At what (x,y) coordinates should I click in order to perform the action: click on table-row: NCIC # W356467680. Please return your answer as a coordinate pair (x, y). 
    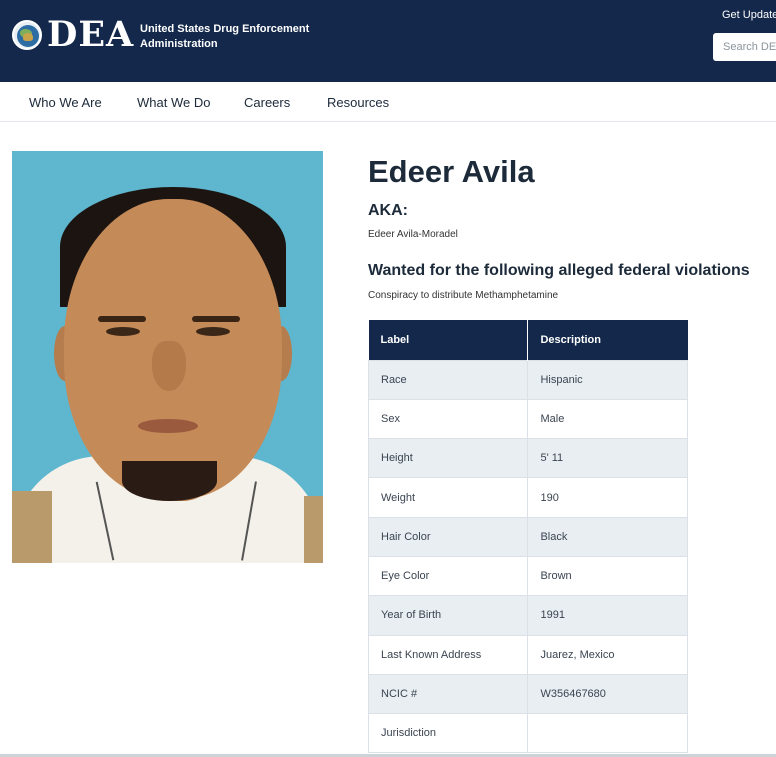
    Looking at the image, I should click on (527, 694).